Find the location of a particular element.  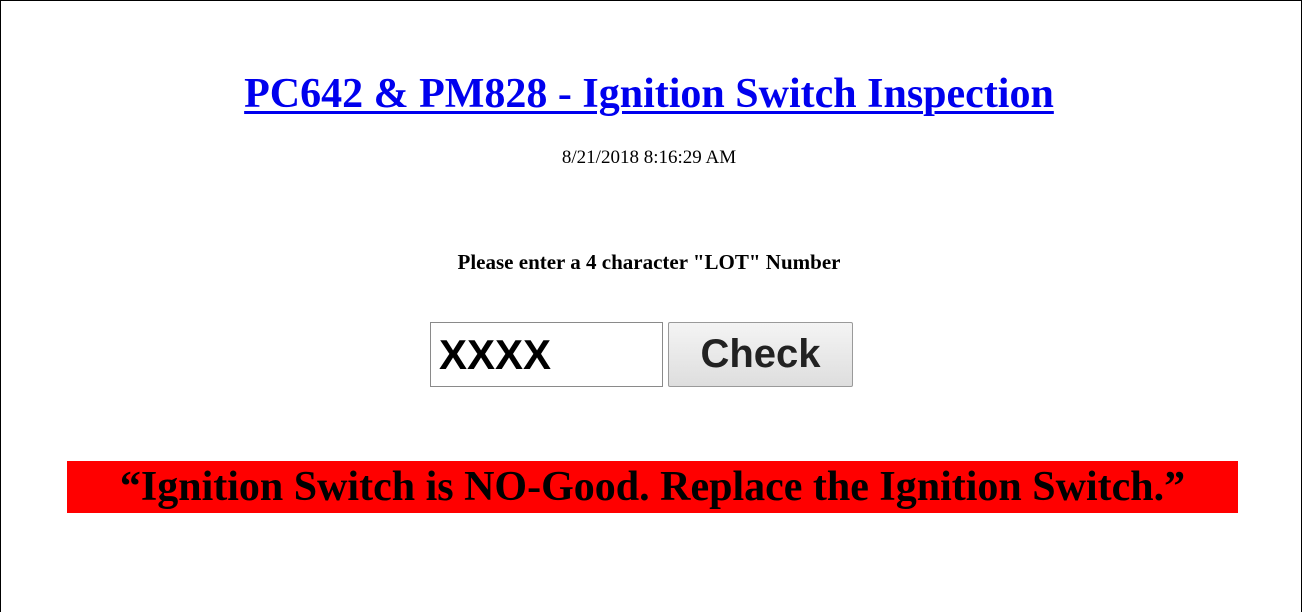

timestamp: 8/21/2018 8:16:29 AM is located at coordinates (649, 157).